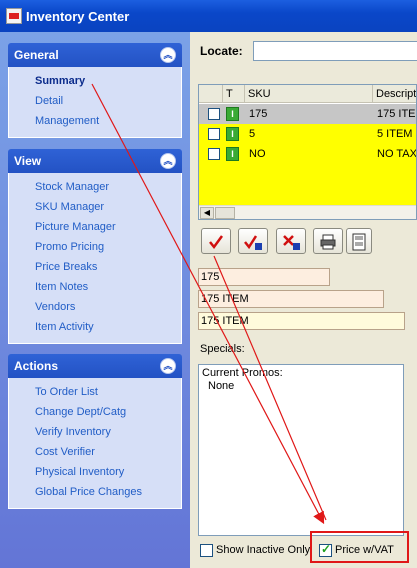 Image resolution: width=417 pixels, height=568 pixels. What do you see at coordinates (14, 16) in the screenshot?
I see `app-icon` at bounding box center [14, 16].